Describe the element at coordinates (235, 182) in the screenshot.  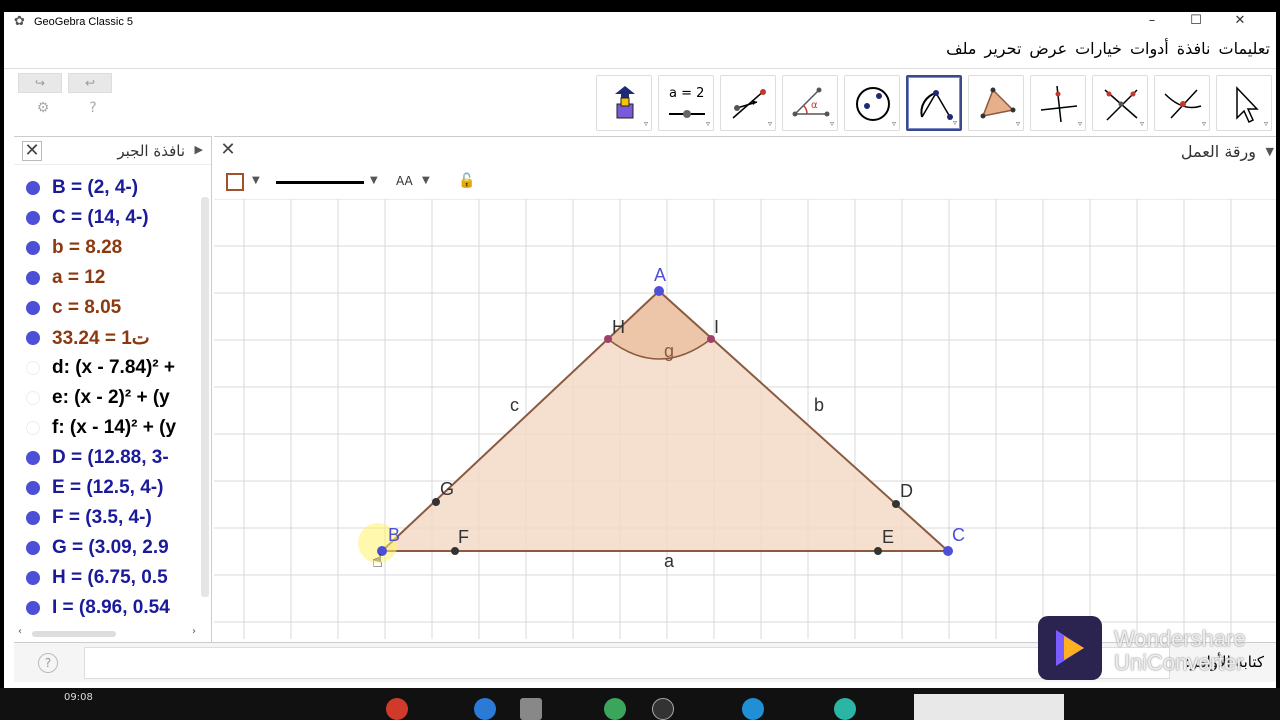
I see `color-swatch-button` at that location.